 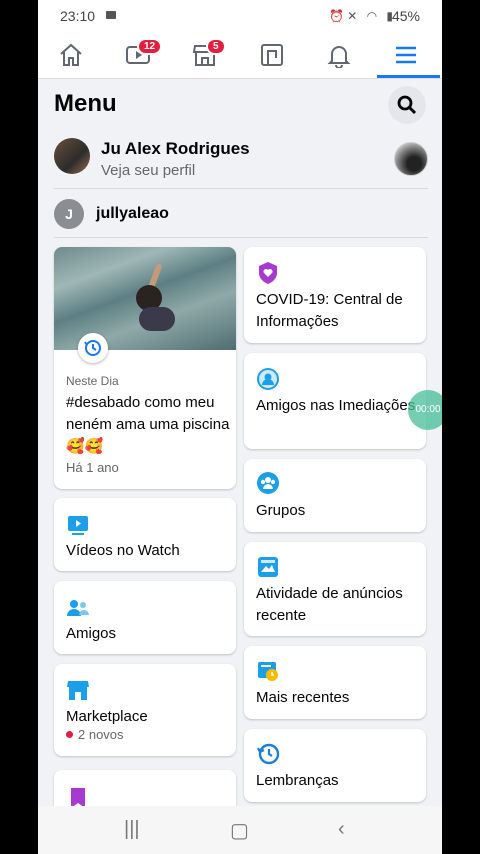 What do you see at coordinates (145, 534) in the screenshot?
I see `shortcut-watch: Vídeos no Watch` at bounding box center [145, 534].